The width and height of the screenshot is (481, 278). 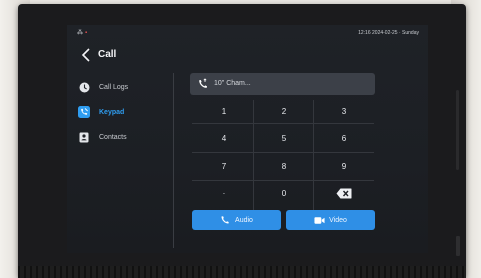 What do you see at coordinates (224, 138) in the screenshot?
I see `key-4: 4` at bounding box center [224, 138].